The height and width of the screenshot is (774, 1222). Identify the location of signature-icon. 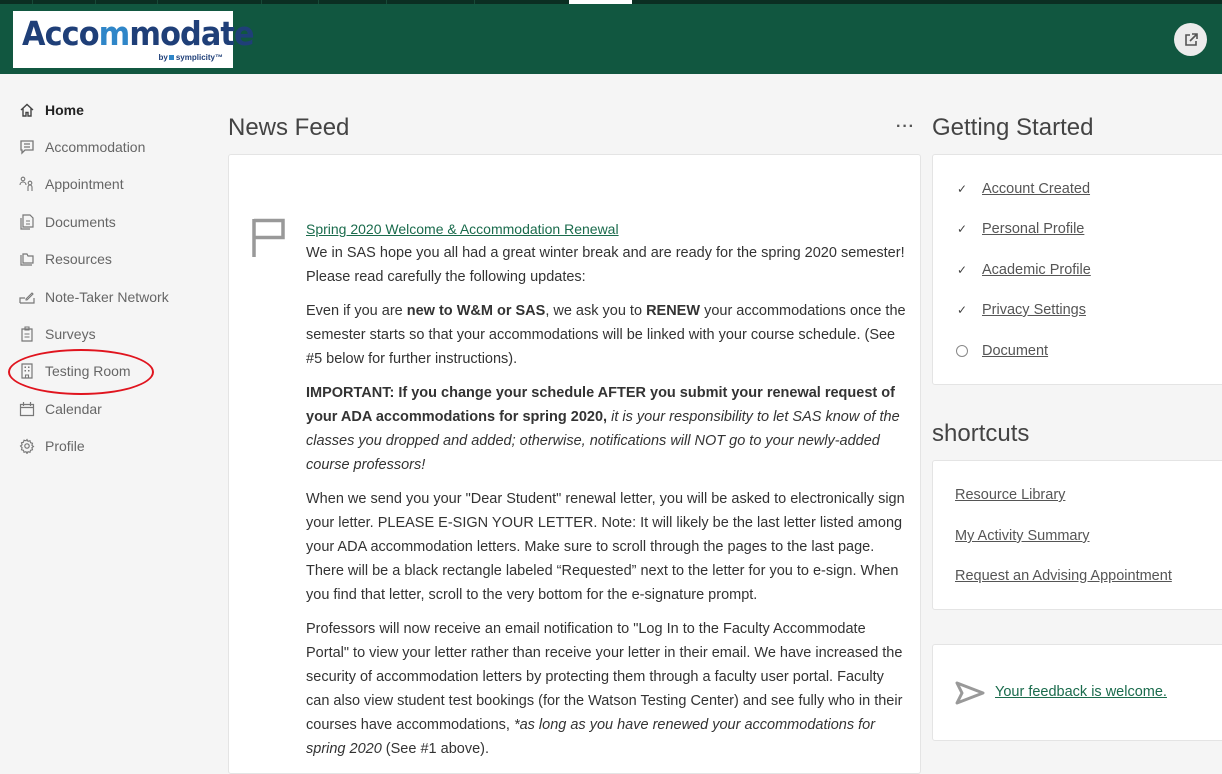
(27, 297).